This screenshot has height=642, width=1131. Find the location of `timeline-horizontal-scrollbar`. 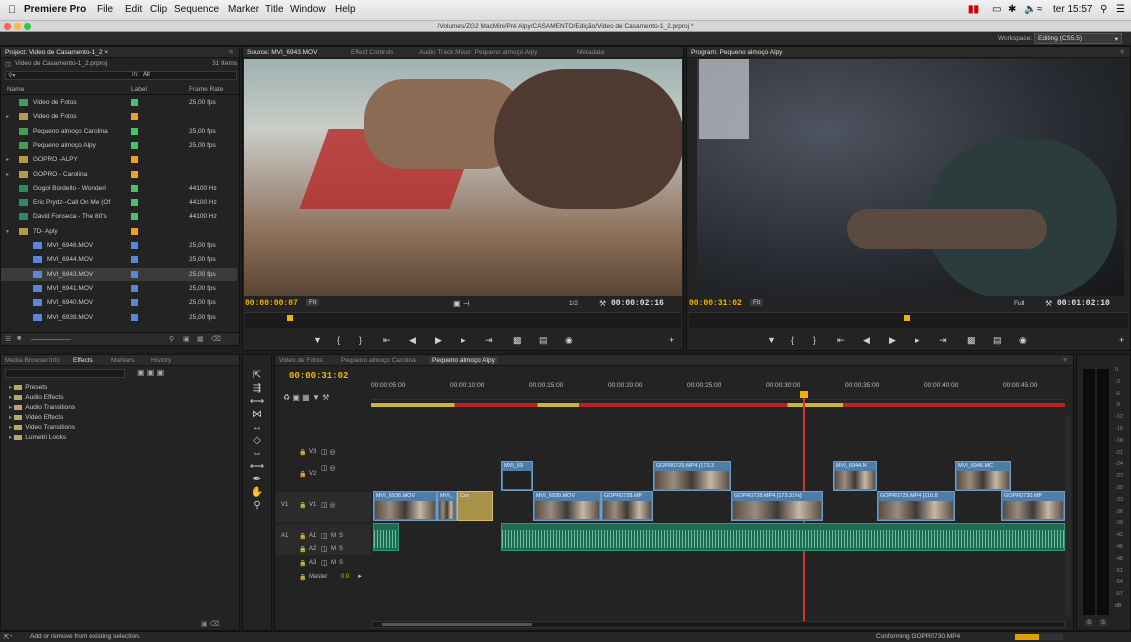

timeline-horizontal-scrollbar is located at coordinates (718, 624).